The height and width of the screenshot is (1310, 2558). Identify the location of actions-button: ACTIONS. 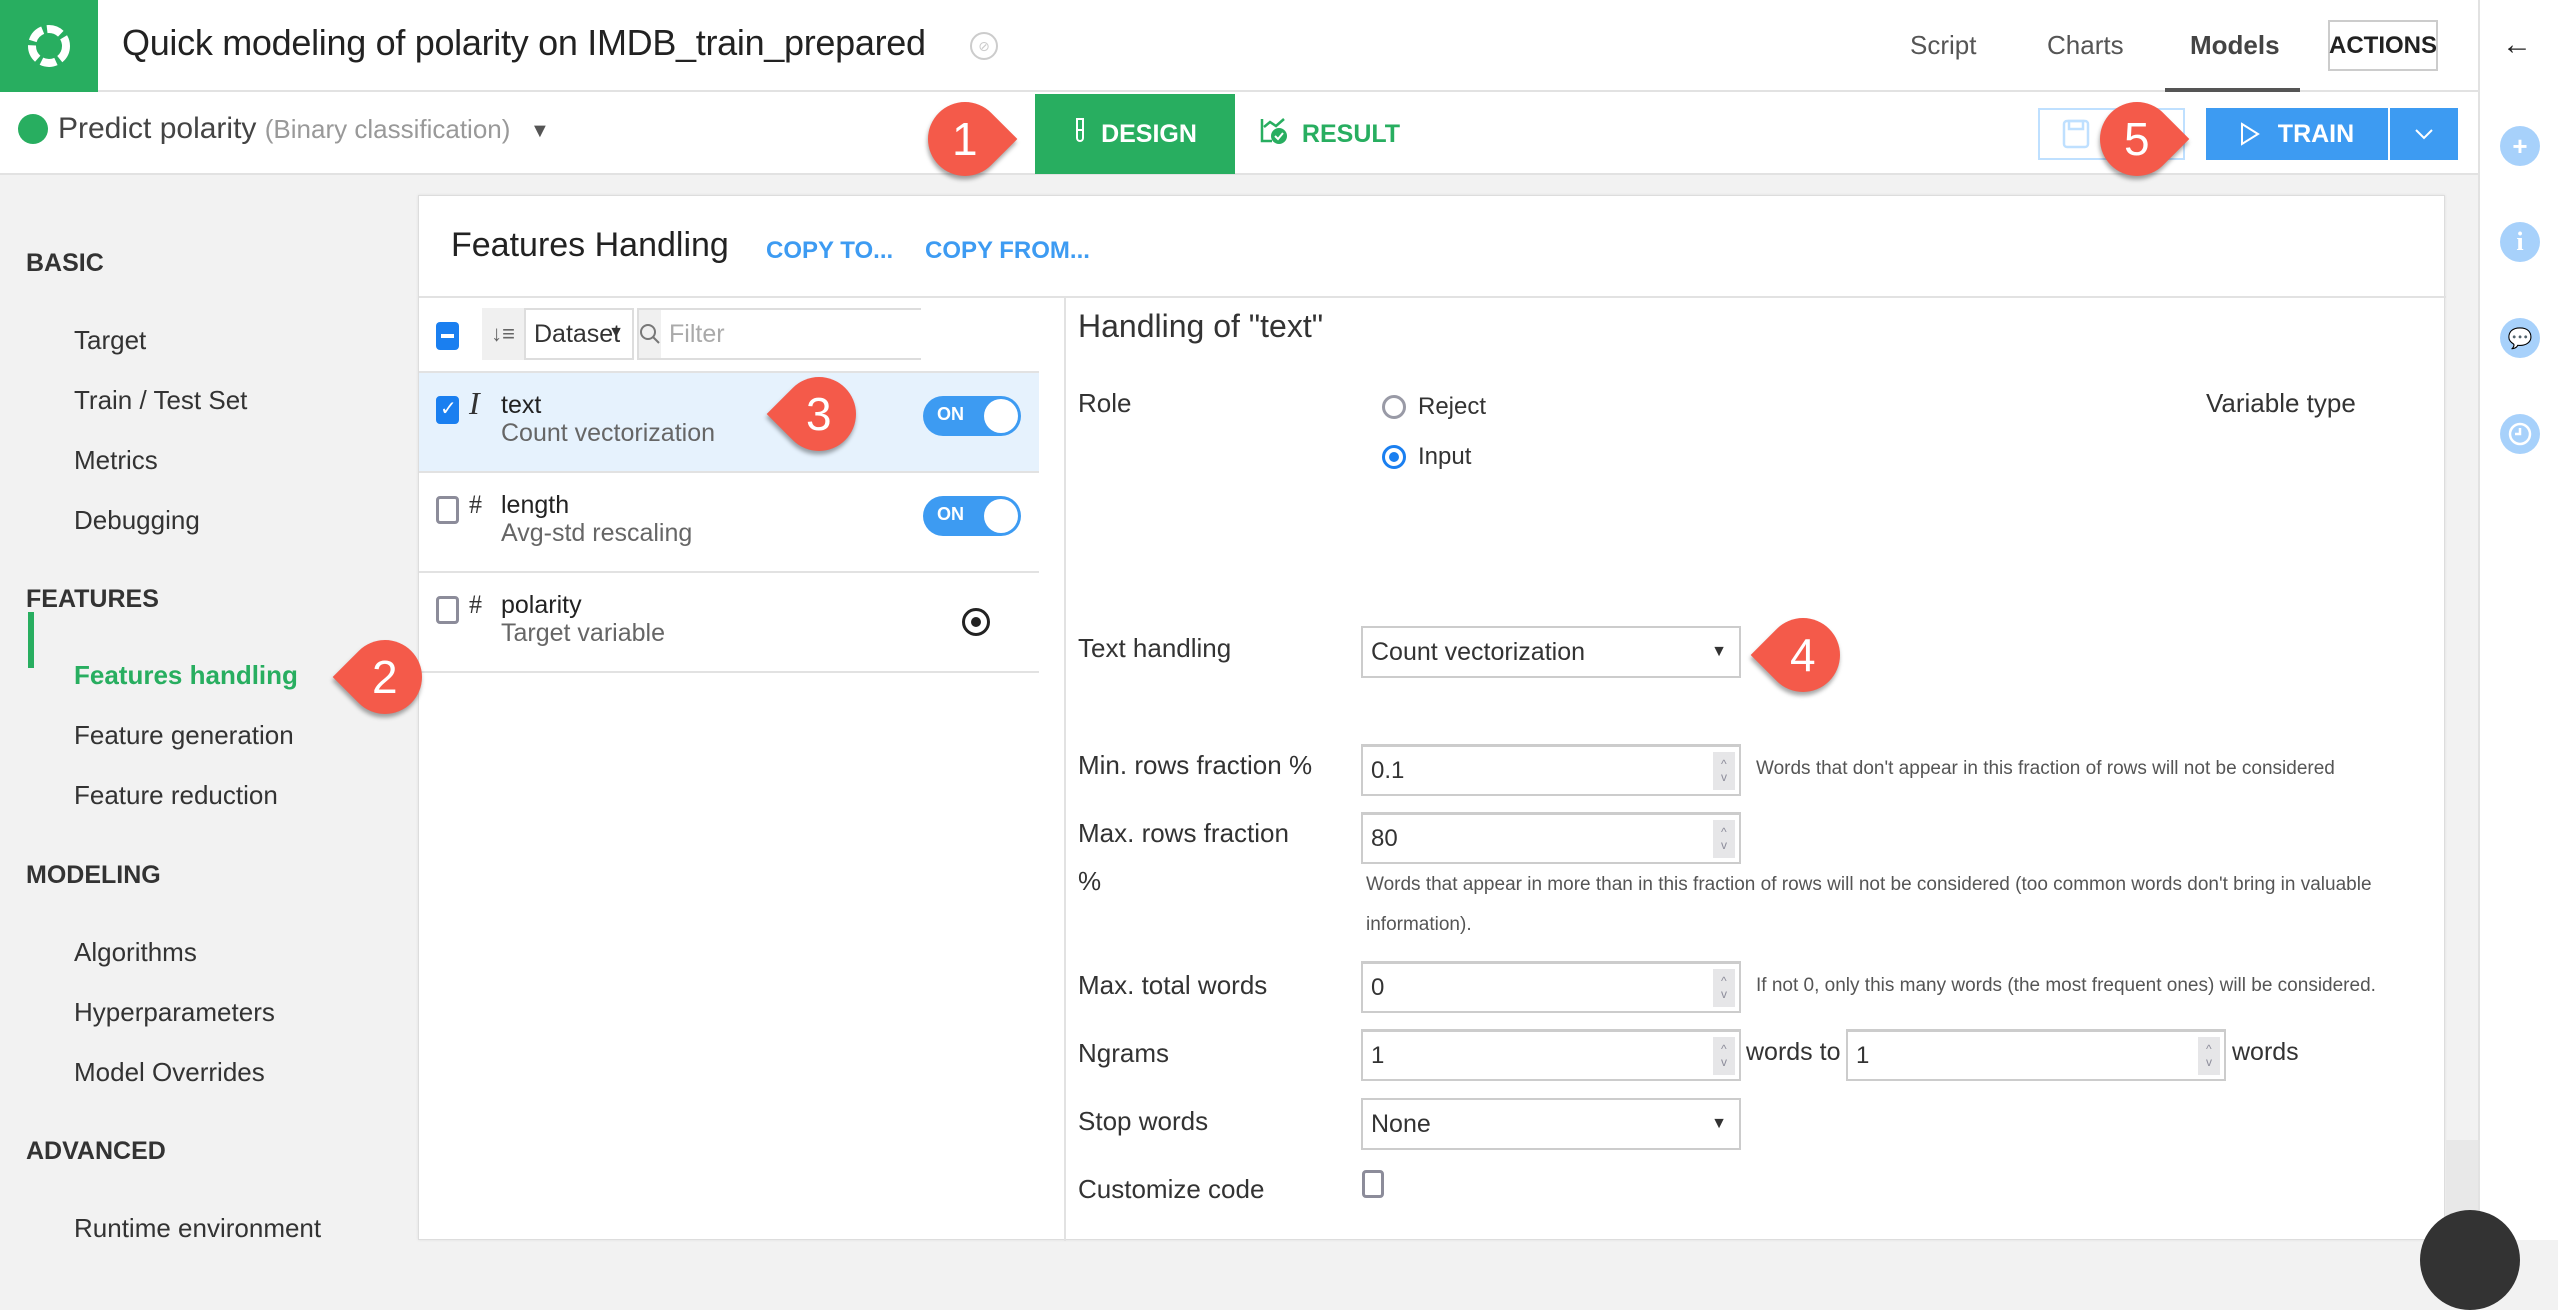
(2383, 45).